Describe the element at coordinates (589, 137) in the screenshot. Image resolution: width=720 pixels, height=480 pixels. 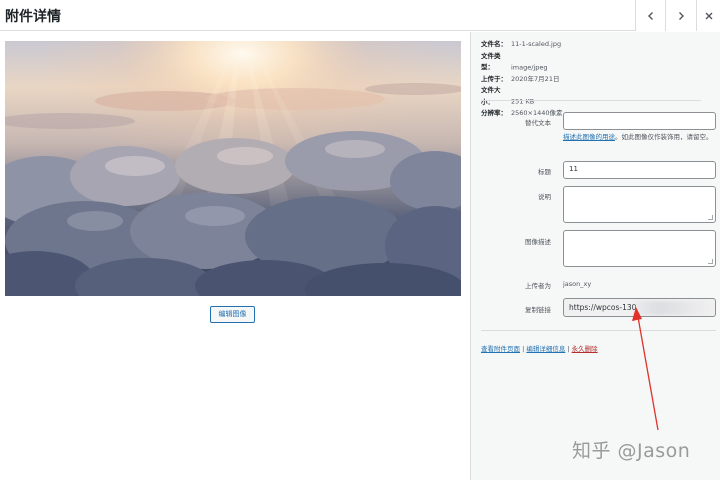
I see `alt-text-help-link: 描述此图像的用途` at that location.